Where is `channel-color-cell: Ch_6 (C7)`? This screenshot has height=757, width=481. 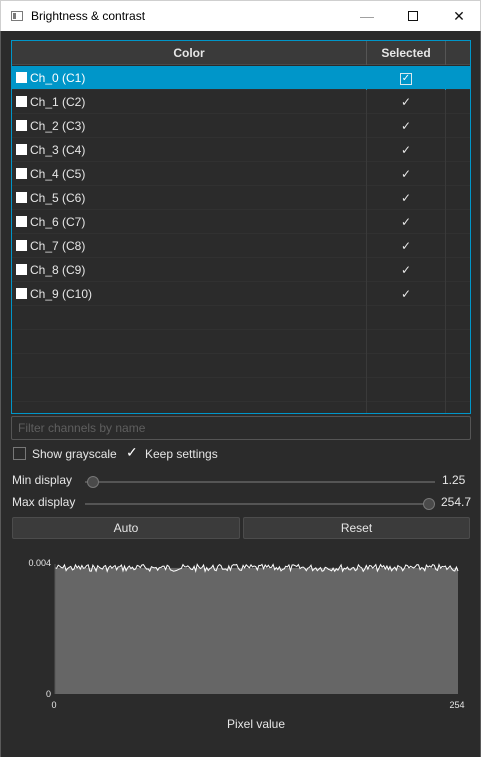
channel-color-cell: Ch_6 (C7) is located at coordinates (189, 222).